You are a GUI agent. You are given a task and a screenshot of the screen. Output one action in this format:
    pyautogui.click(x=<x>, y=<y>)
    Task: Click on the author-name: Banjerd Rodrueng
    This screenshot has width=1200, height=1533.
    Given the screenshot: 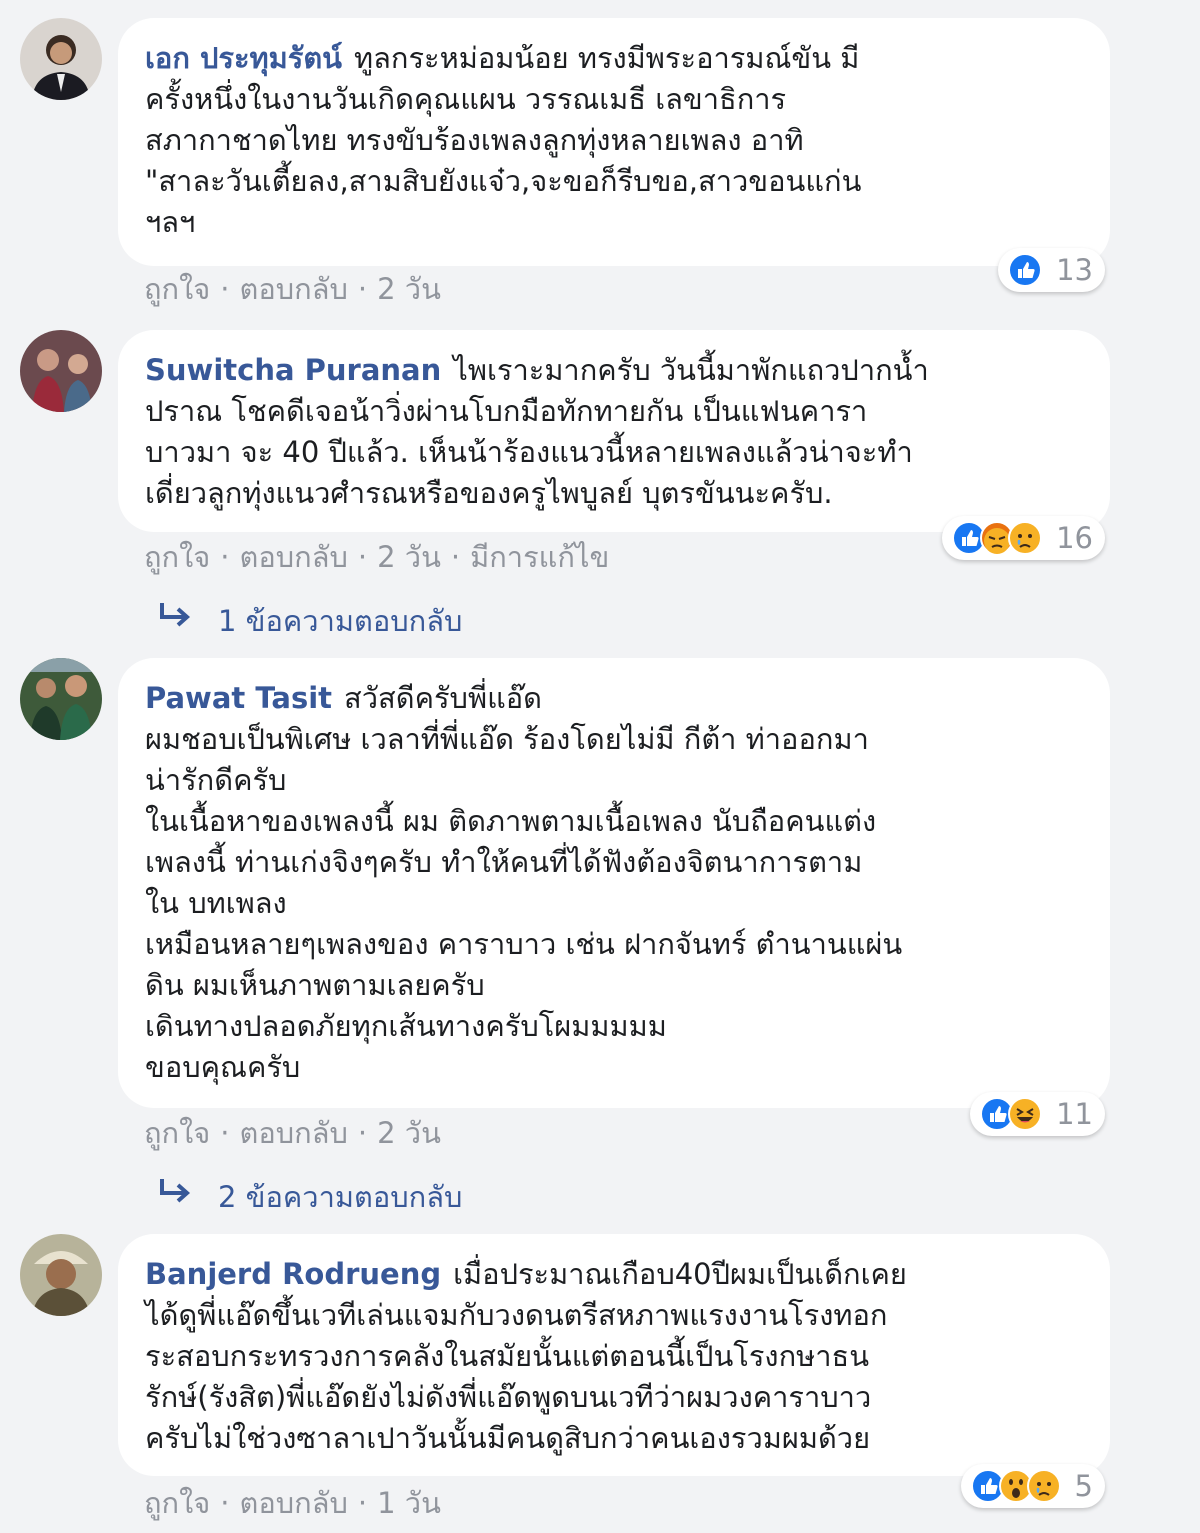 What is the action you would take?
    pyautogui.click(x=293, y=1274)
    